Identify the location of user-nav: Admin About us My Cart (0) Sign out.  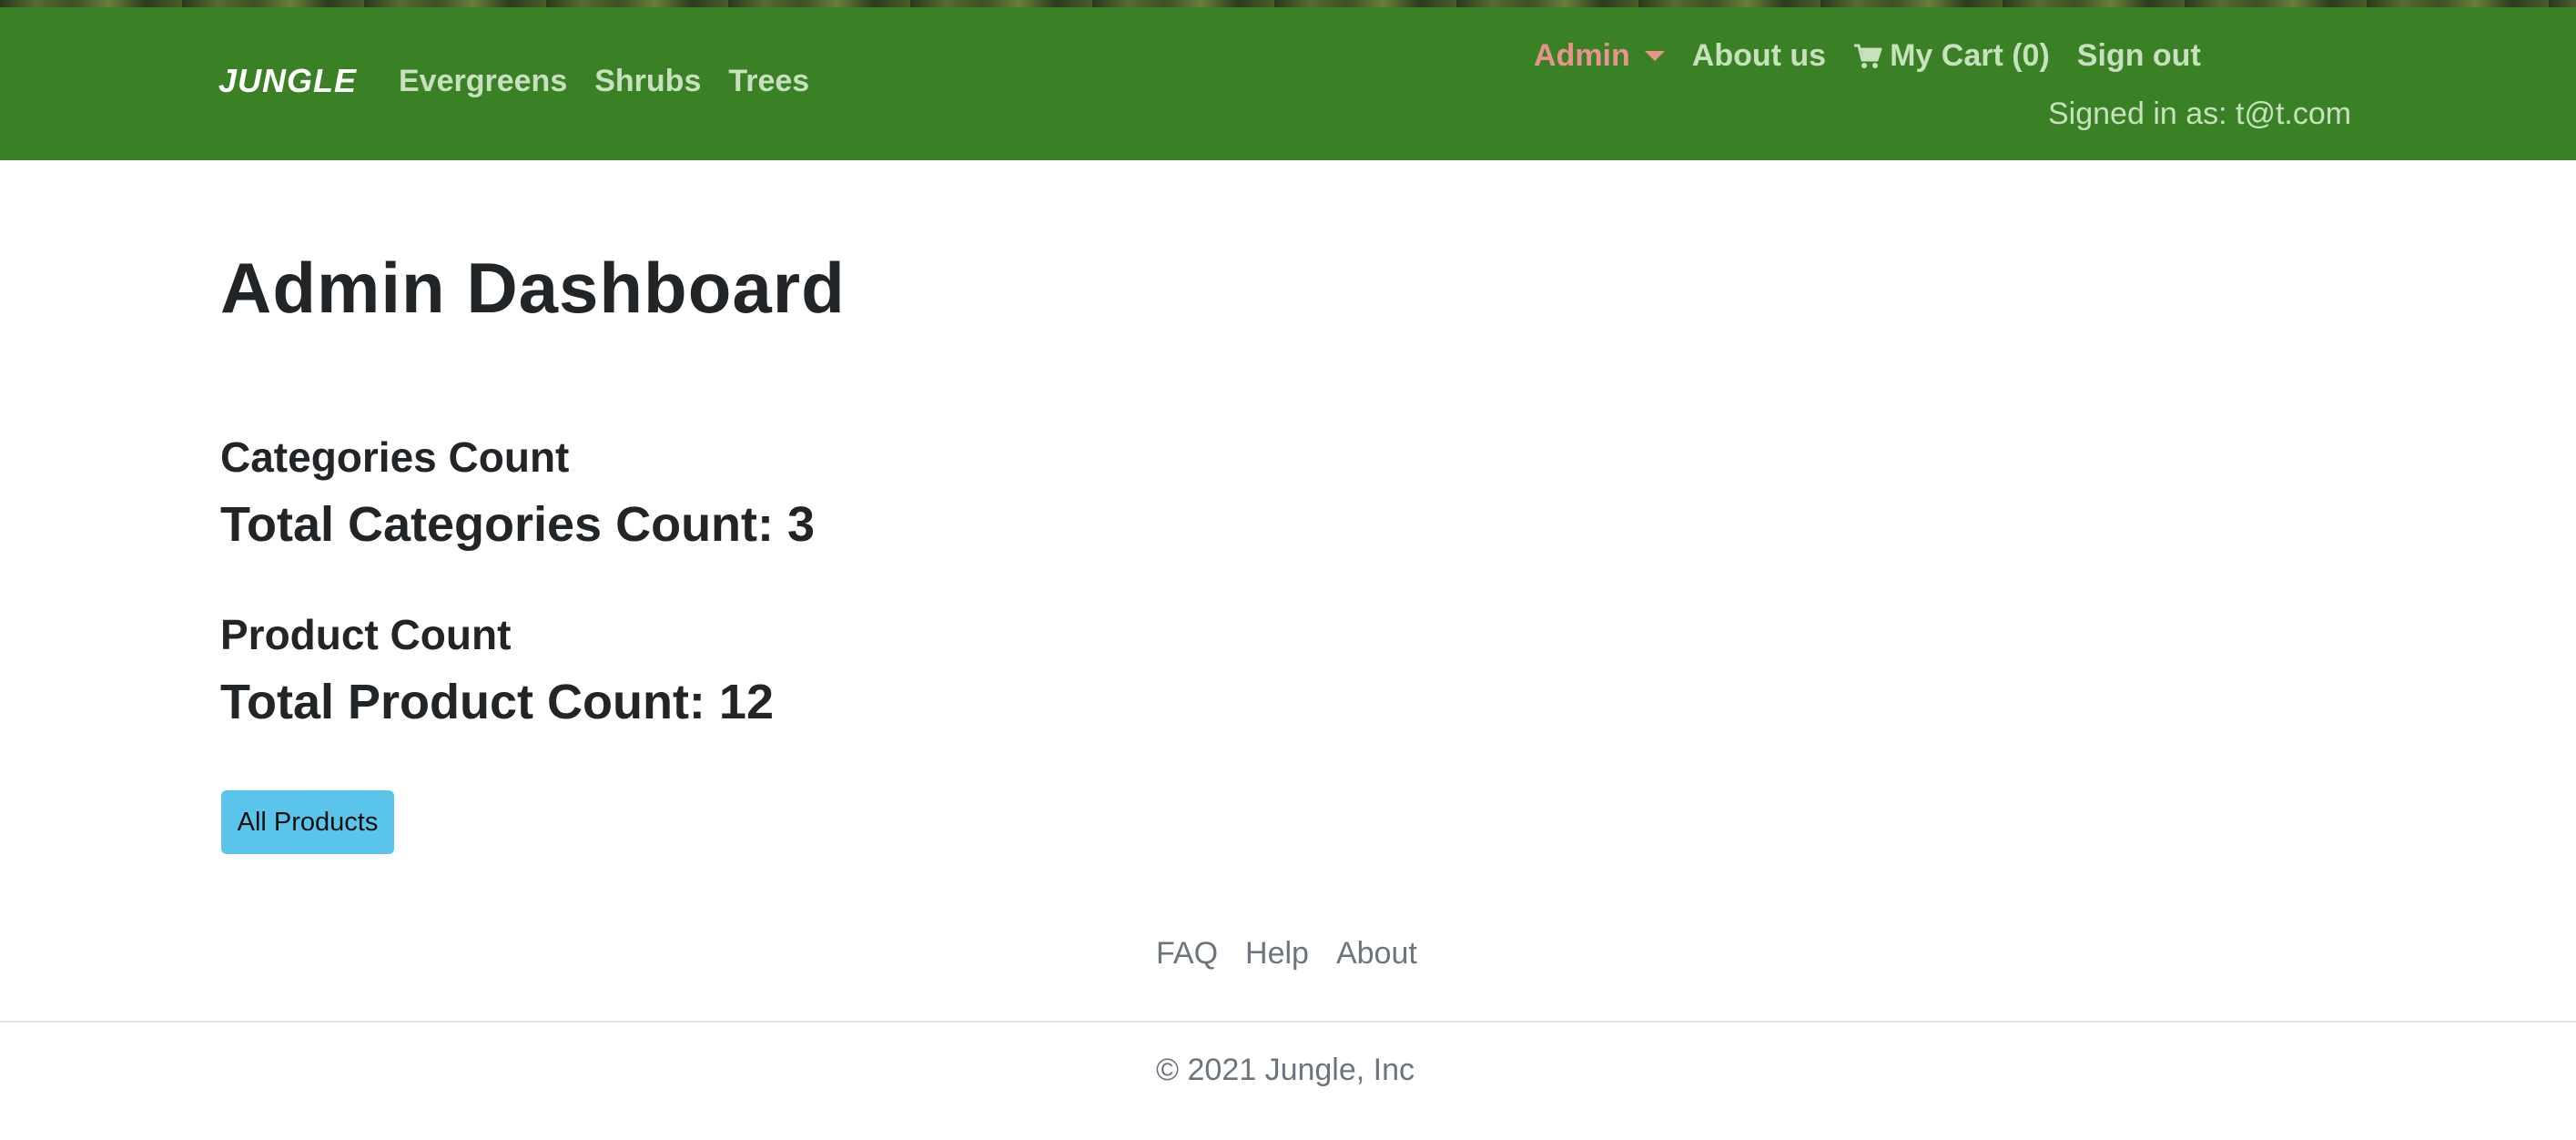
(1867, 56).